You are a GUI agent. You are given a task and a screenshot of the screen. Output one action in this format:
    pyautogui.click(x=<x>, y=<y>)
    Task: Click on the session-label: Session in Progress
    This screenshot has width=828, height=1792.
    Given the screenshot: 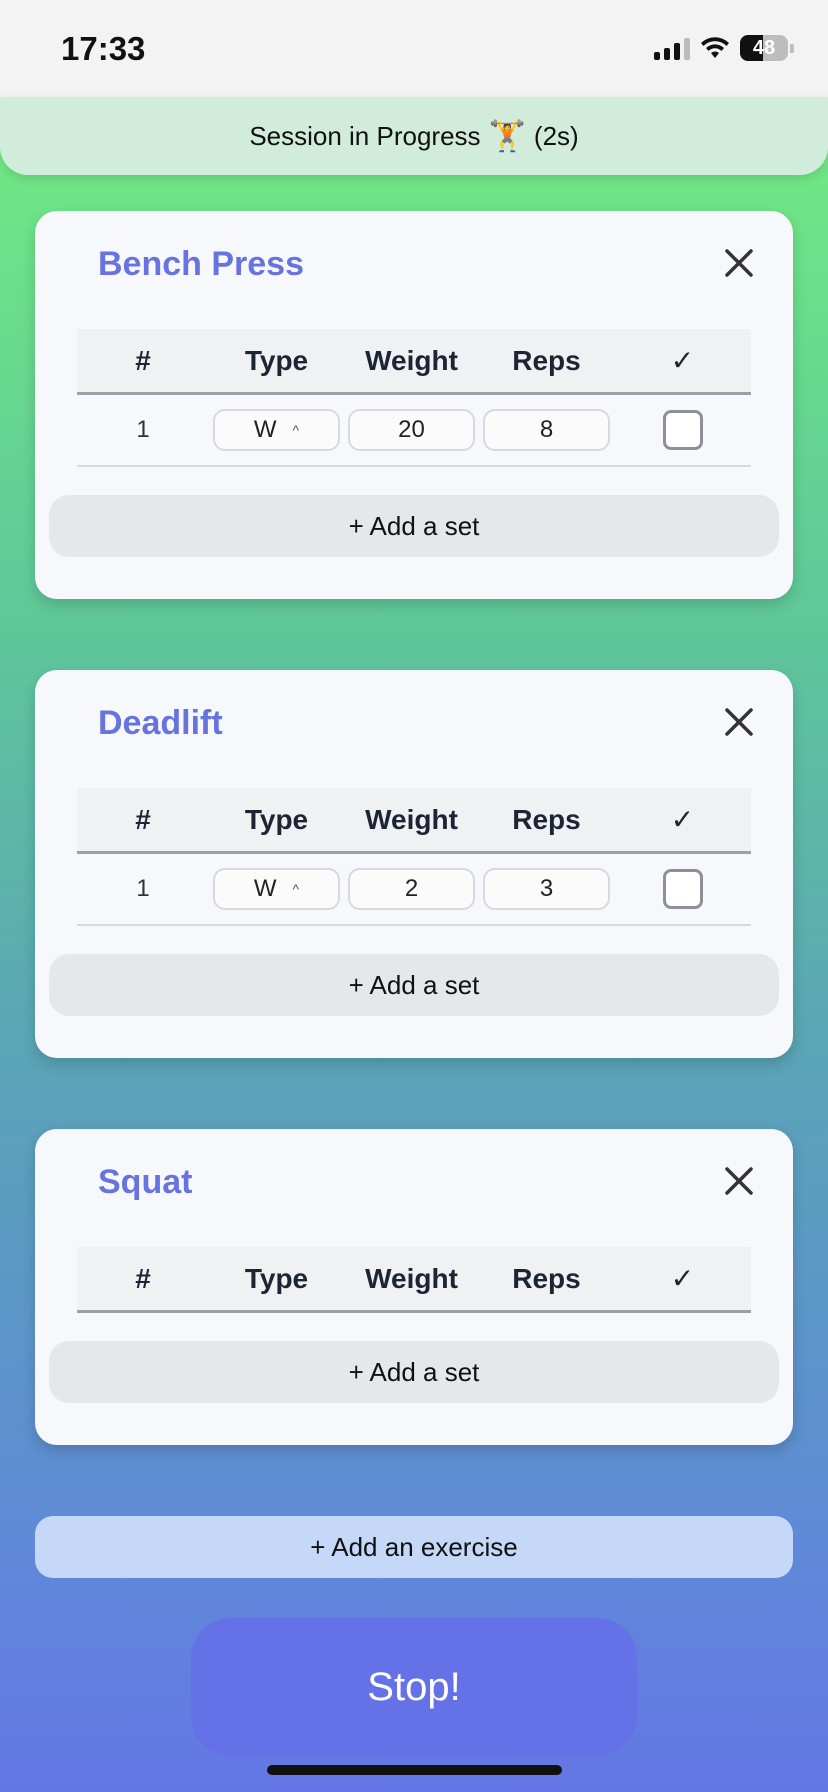 What is the action you would take?
    pyautogui.click(x=365, y=135)
    